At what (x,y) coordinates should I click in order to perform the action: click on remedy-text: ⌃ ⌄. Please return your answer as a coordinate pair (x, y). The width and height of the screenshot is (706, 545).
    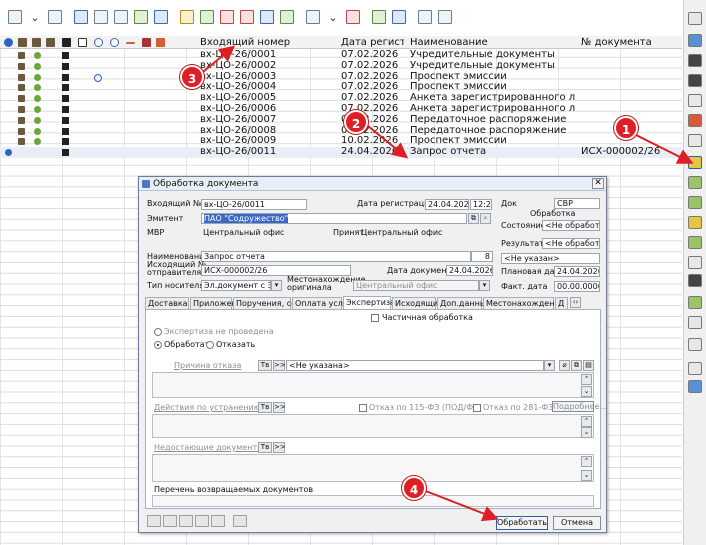
    Looking at the image, I should click on (373, 426).